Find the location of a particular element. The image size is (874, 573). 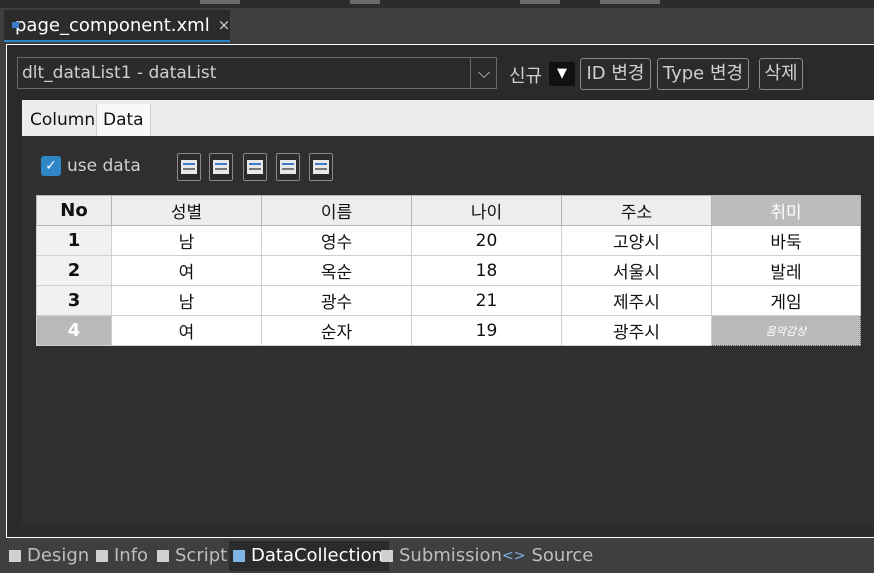

insert-row-button is located at coordinates (255, 167).